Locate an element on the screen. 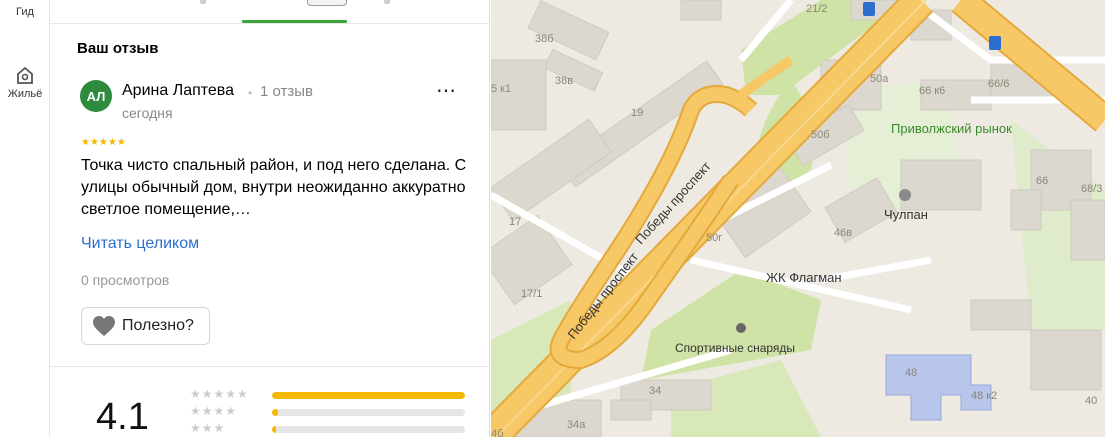 The height and width of the screenshot is (437, 1105). rating-row-stars: ★★★★★ is located at coordinates (219, 394).